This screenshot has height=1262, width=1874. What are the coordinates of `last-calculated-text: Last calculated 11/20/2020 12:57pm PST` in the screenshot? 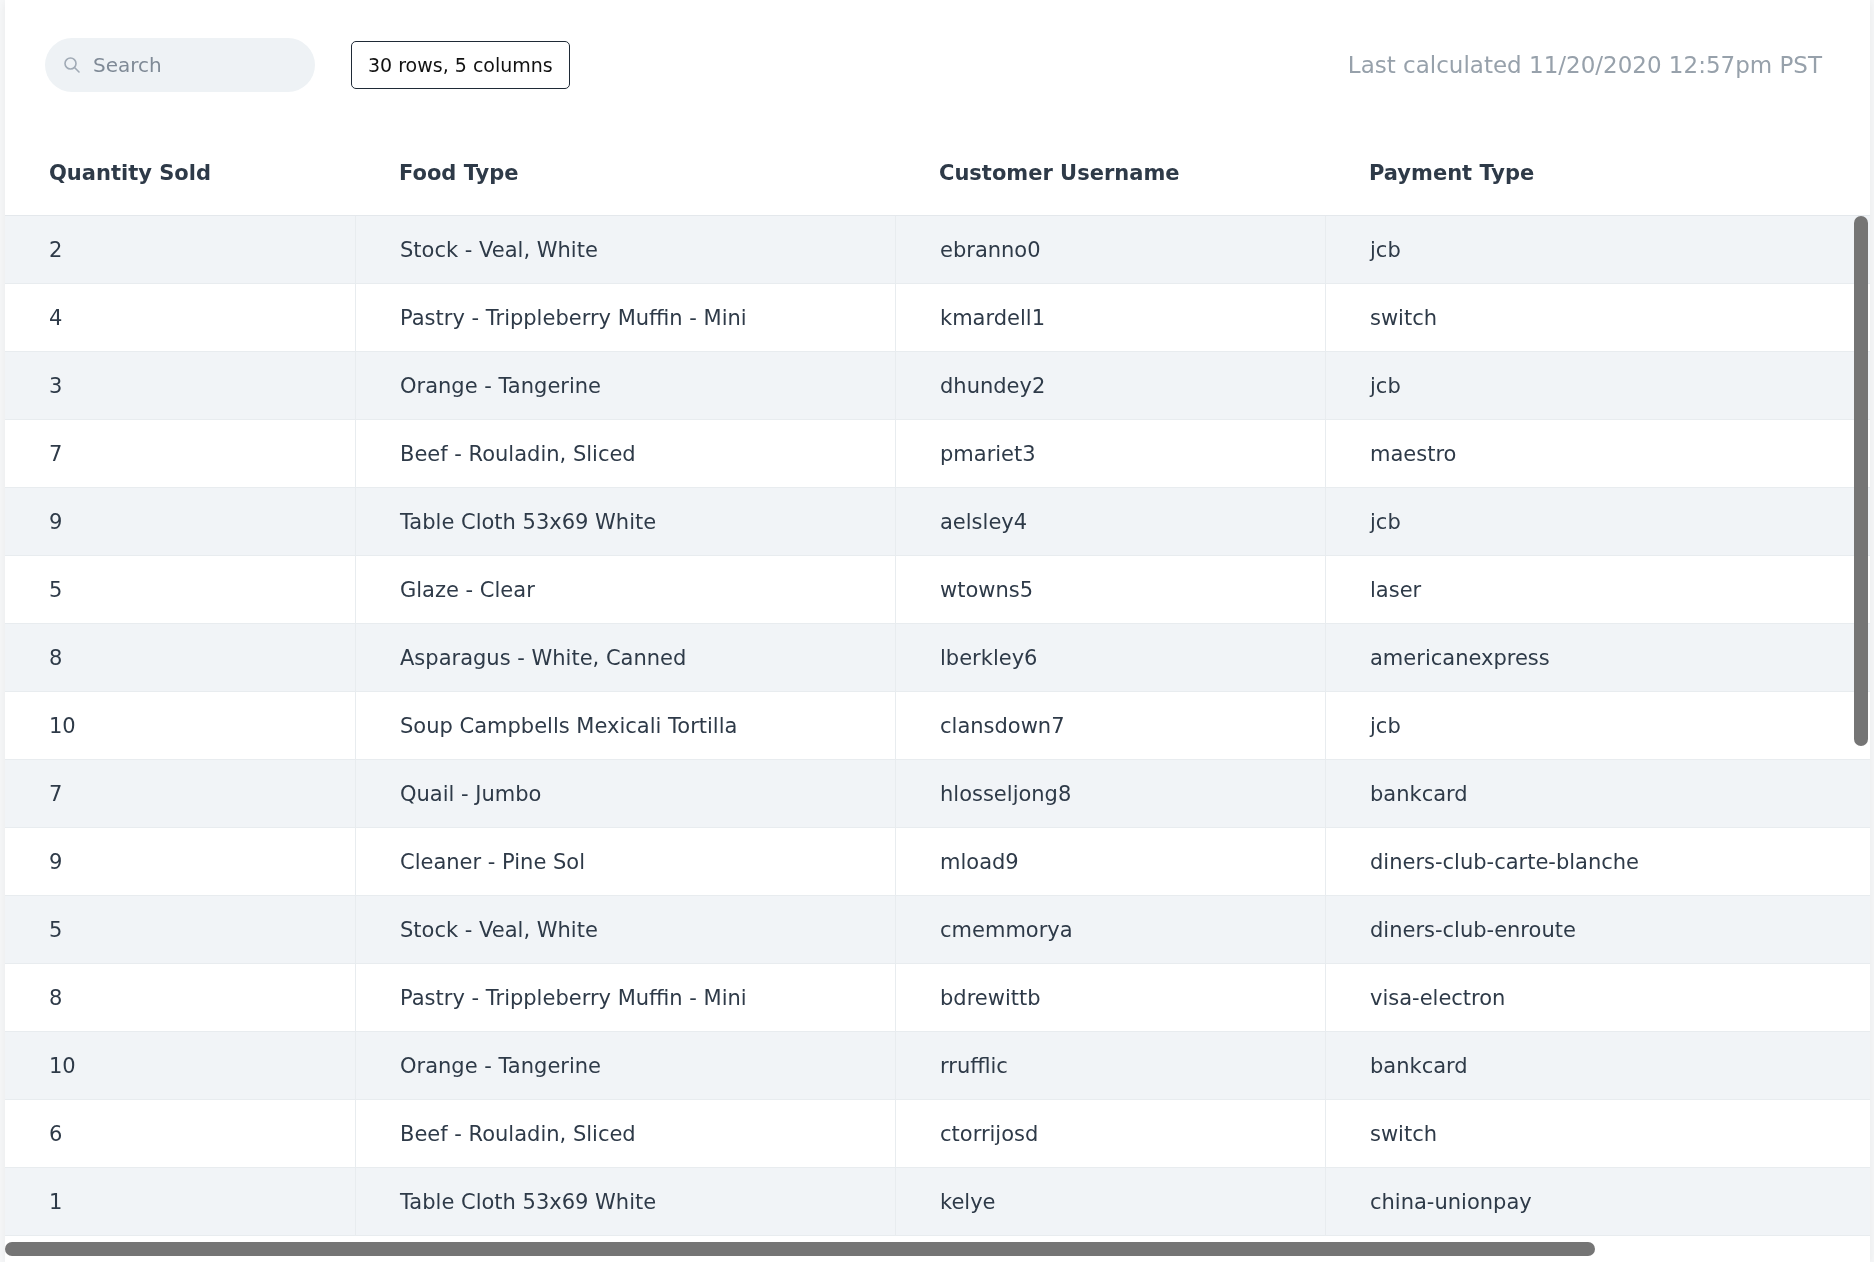 It's located at (1584, 65).